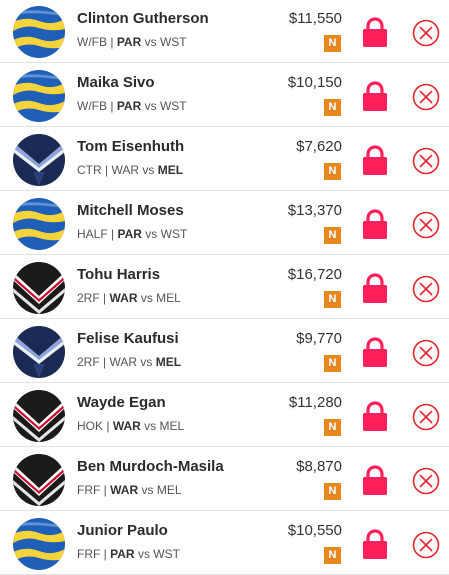 Image resolution: width=449 pixels, height=575 pixels. I want to click on player-price: $8,870, so click(319, 466).